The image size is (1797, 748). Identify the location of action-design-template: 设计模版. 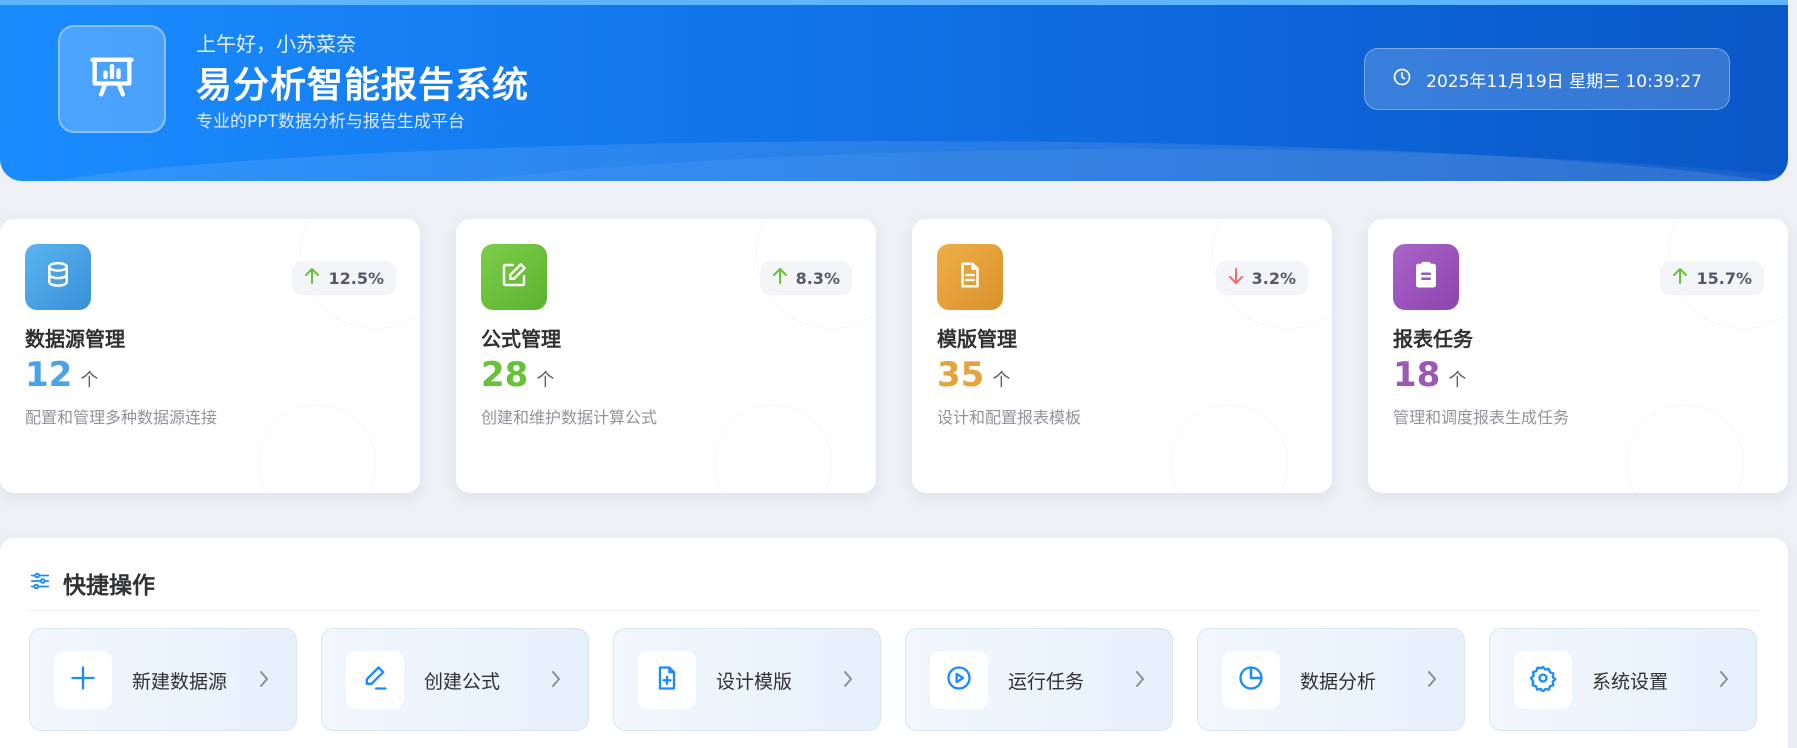
(747, 679).